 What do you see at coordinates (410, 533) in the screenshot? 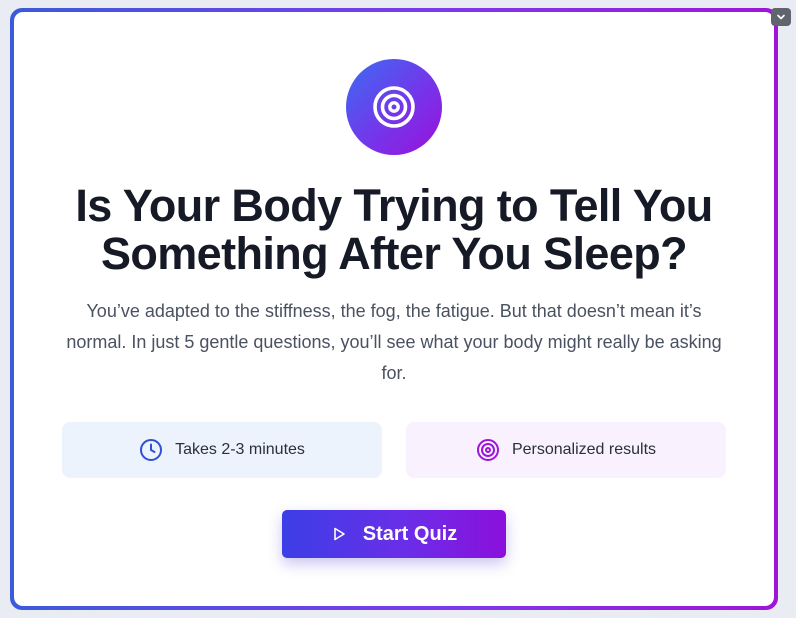
I see `start-quiz-label: Start Quiz` at bounding box center [410, 533].